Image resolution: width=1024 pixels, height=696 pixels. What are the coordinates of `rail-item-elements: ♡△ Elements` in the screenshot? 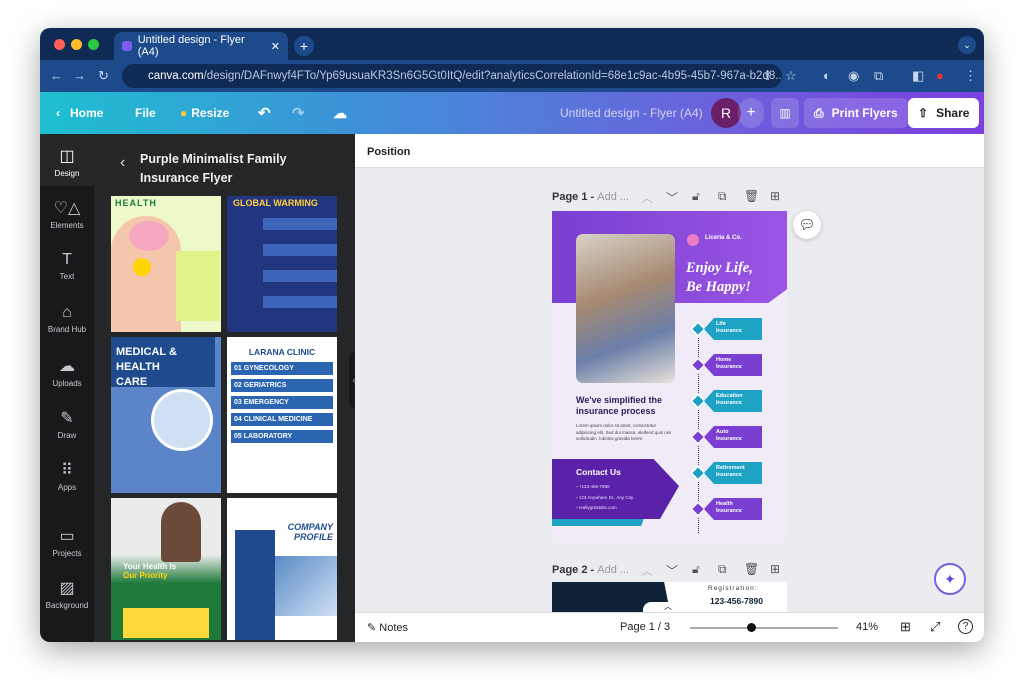 It's located at (67, 214).